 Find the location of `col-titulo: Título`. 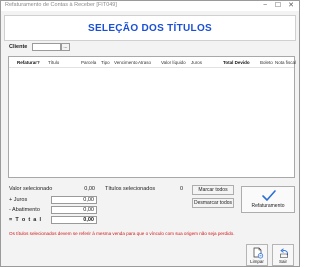

col-titulo: Título is located at coordinates (53, 62).